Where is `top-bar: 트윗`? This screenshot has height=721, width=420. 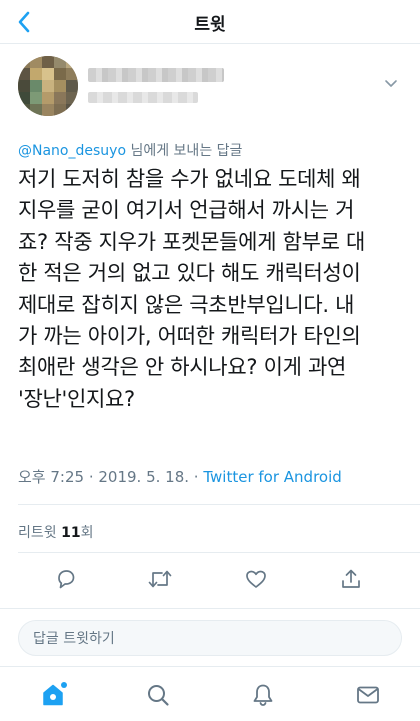
top-bar: 트윗 is located at coordinates (210, 22).